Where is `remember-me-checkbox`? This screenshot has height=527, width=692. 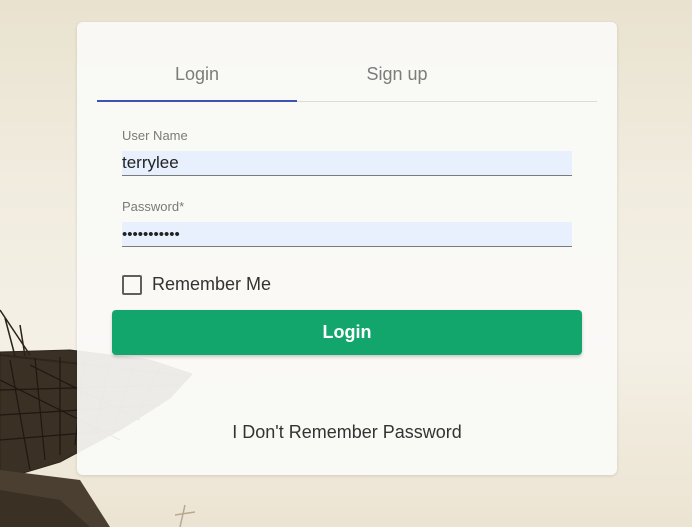 remember-me-checkbox is located at coordinates (132, 284).